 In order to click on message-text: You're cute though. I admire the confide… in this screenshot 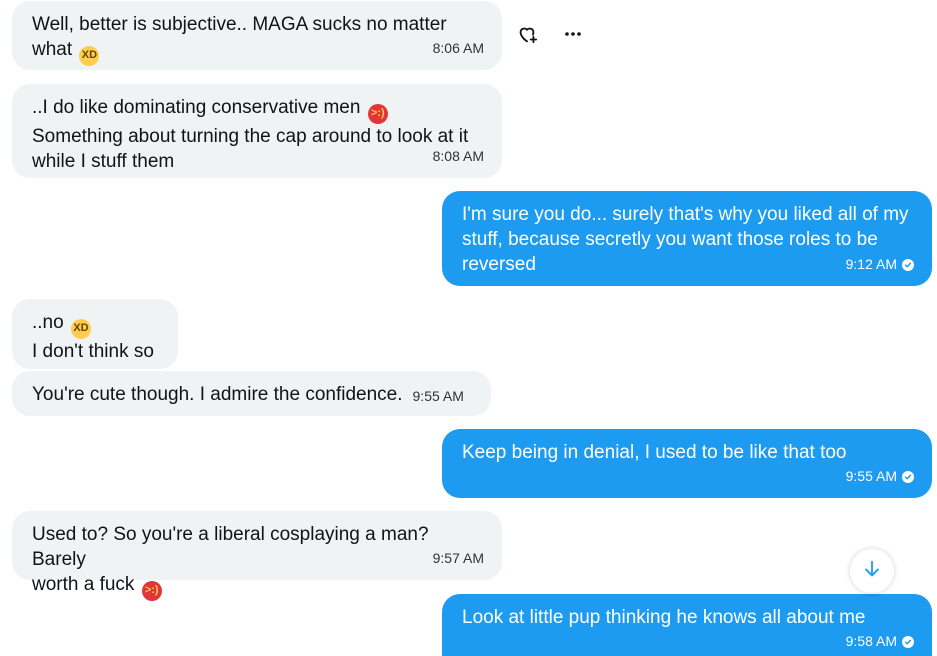, I will do `click(217, 394)`.